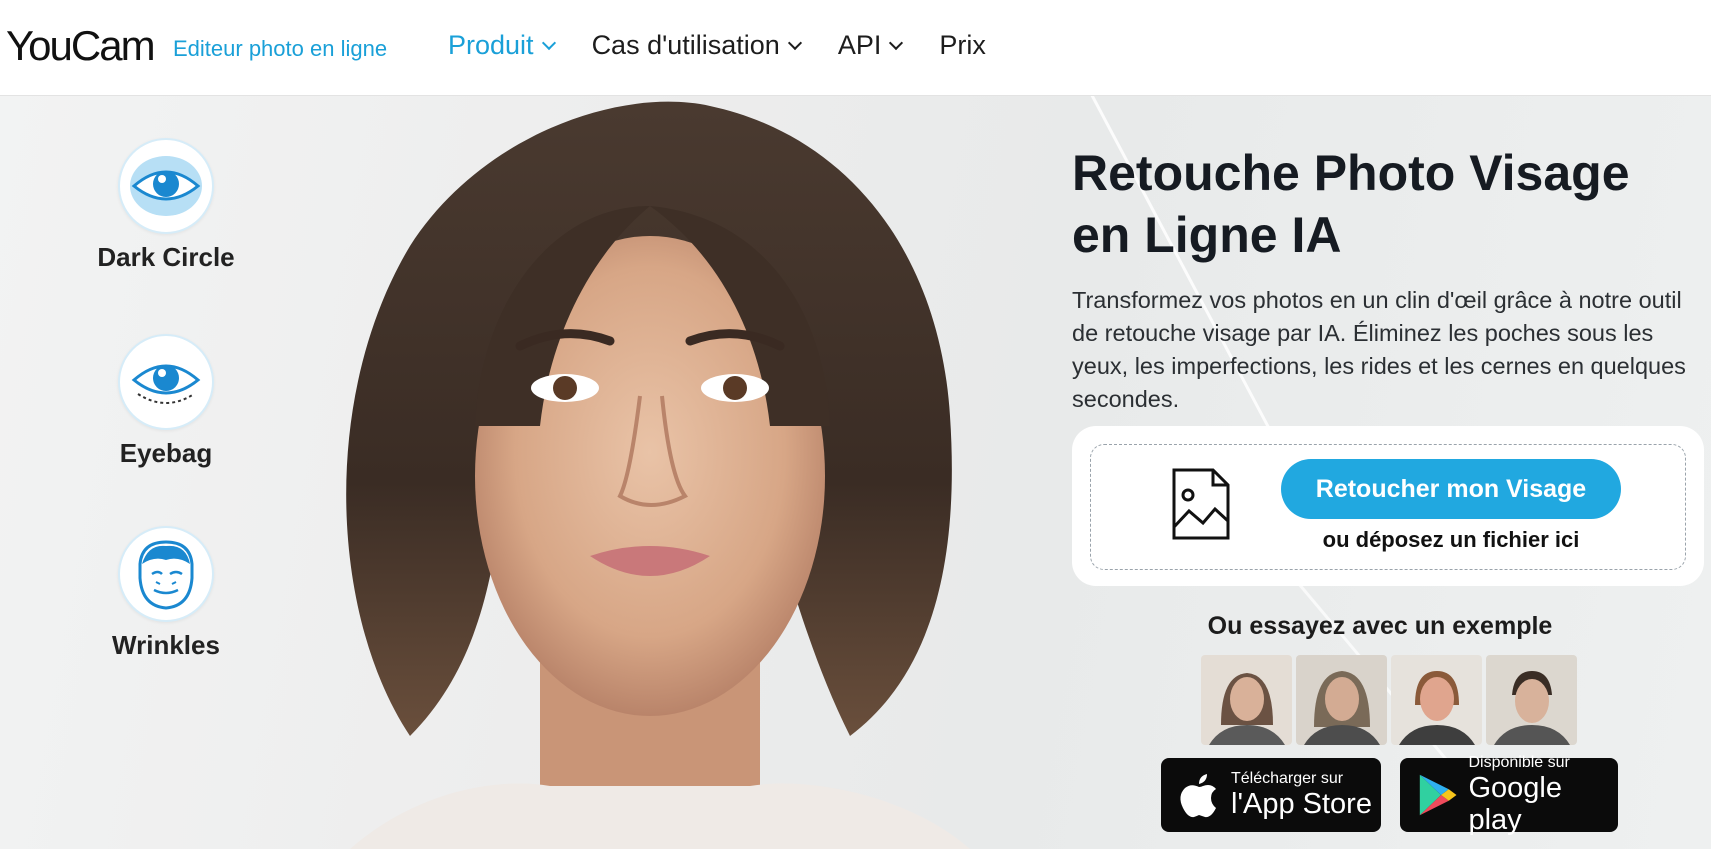 This screenshot has height=849, width=1711. Describe the element at coordinates (166, 574) in the screenshot. I see `wrinkles-face-icon` at that location.